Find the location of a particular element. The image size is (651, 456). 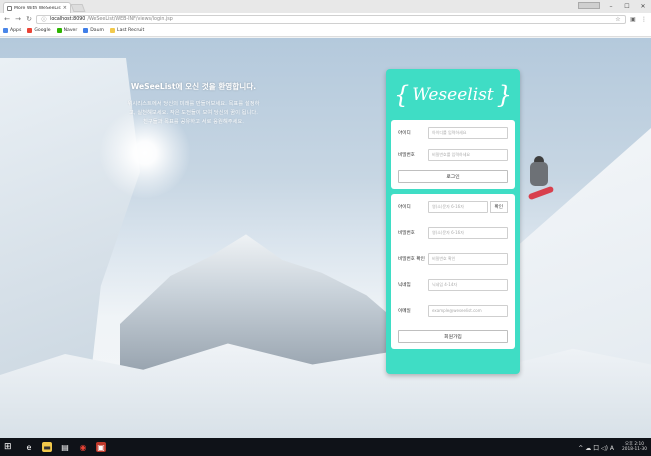

bookmark-star-icon: ☆ is located at coordinates (618, 19).